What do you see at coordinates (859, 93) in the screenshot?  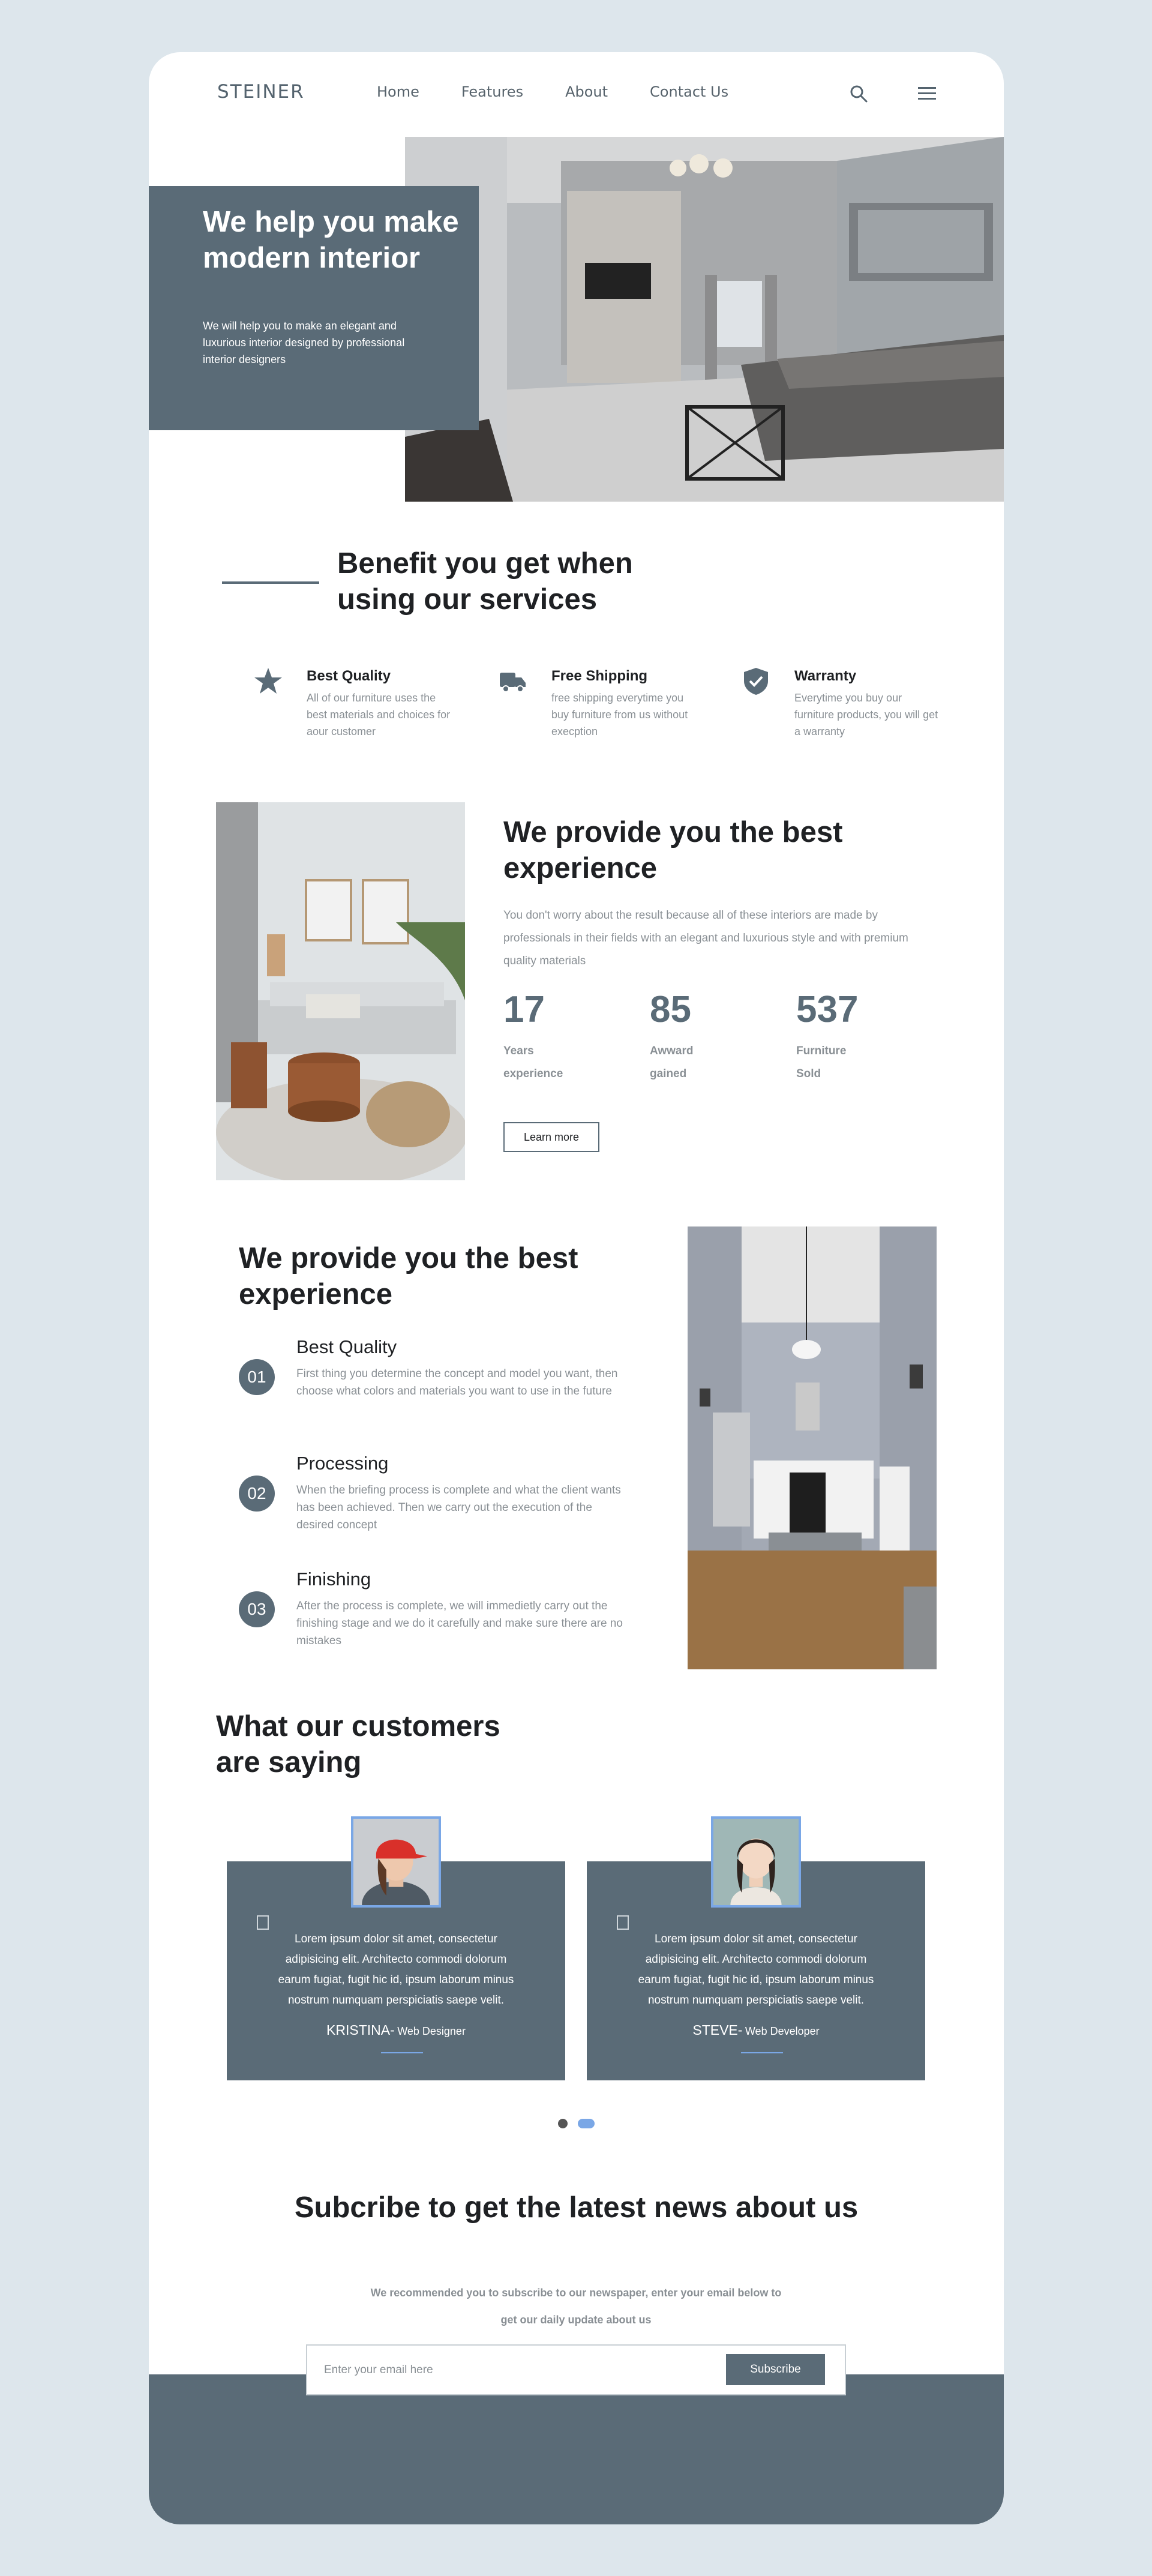 I see `search-icon` at bounding box center [859, 93].